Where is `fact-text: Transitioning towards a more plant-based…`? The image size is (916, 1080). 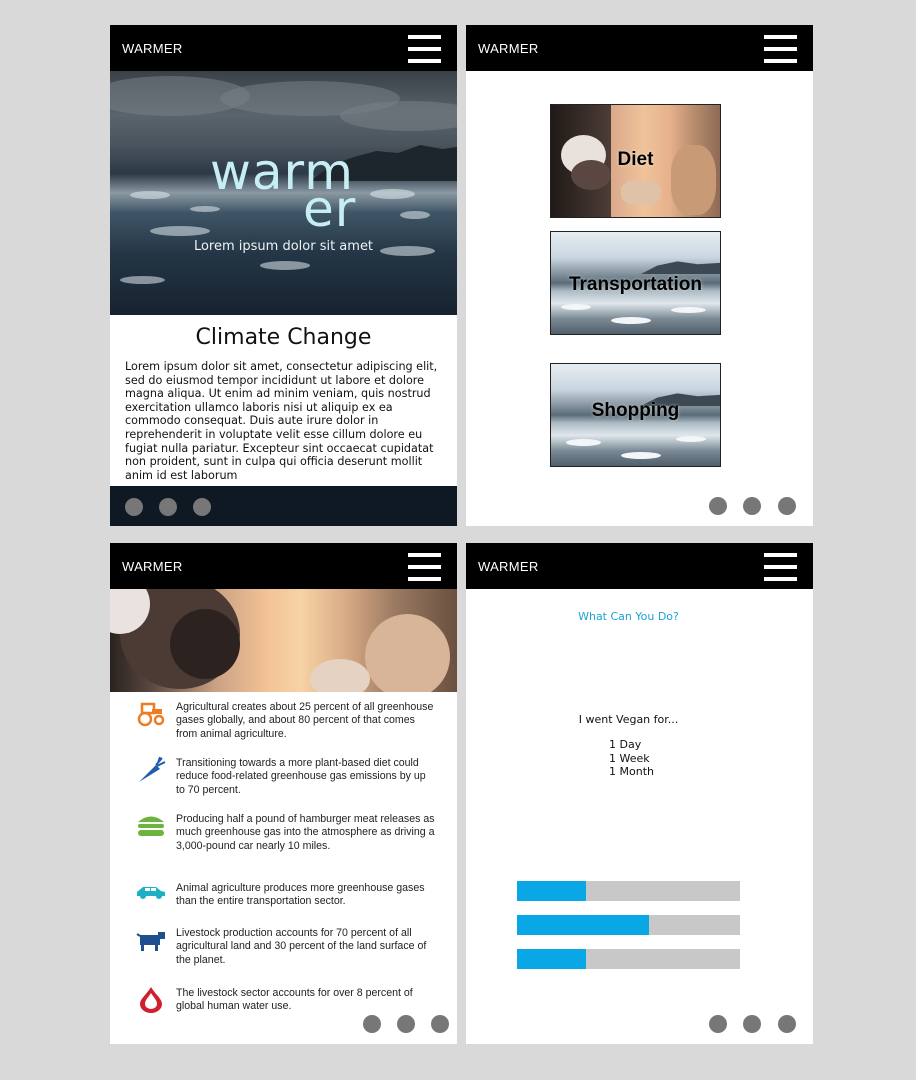 fact-text: Transitioning towards a more plant-based… is located at coordinates (301, 776).